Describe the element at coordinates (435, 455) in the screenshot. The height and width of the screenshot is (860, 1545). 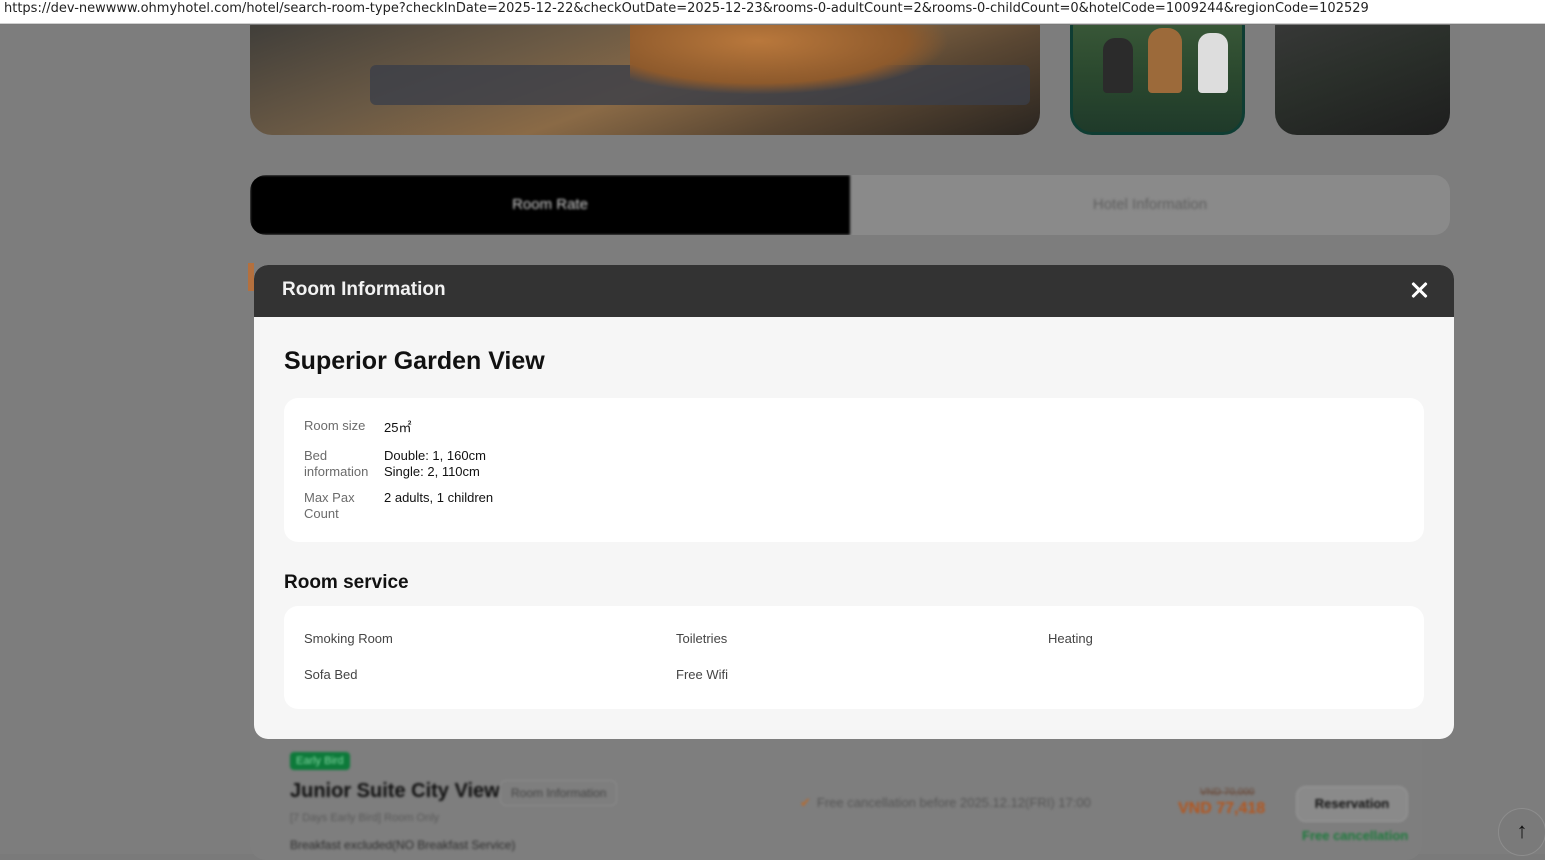
I see `bed-line: Double: 1, 160cm` at that location.